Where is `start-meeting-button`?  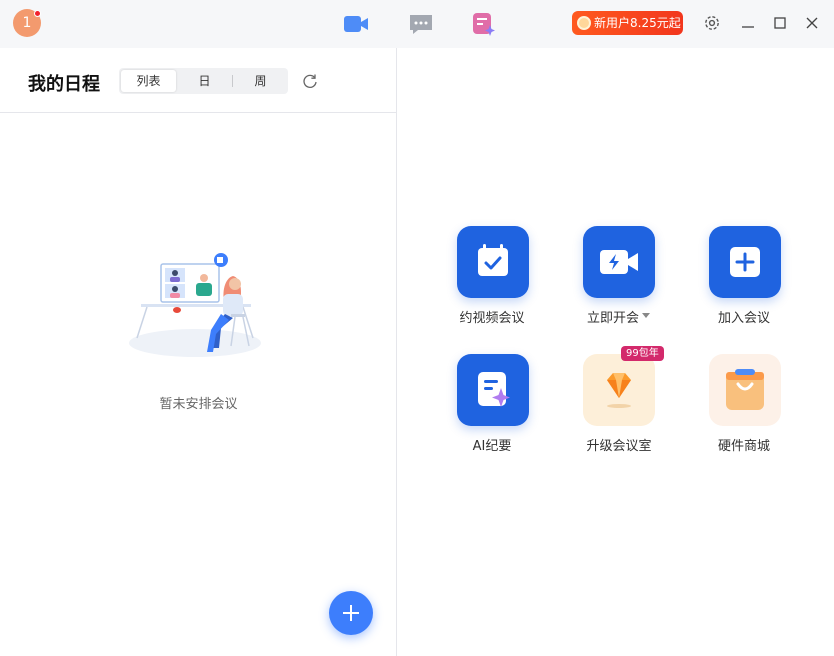
start-meeting-button is located at coordinates (619, 262).